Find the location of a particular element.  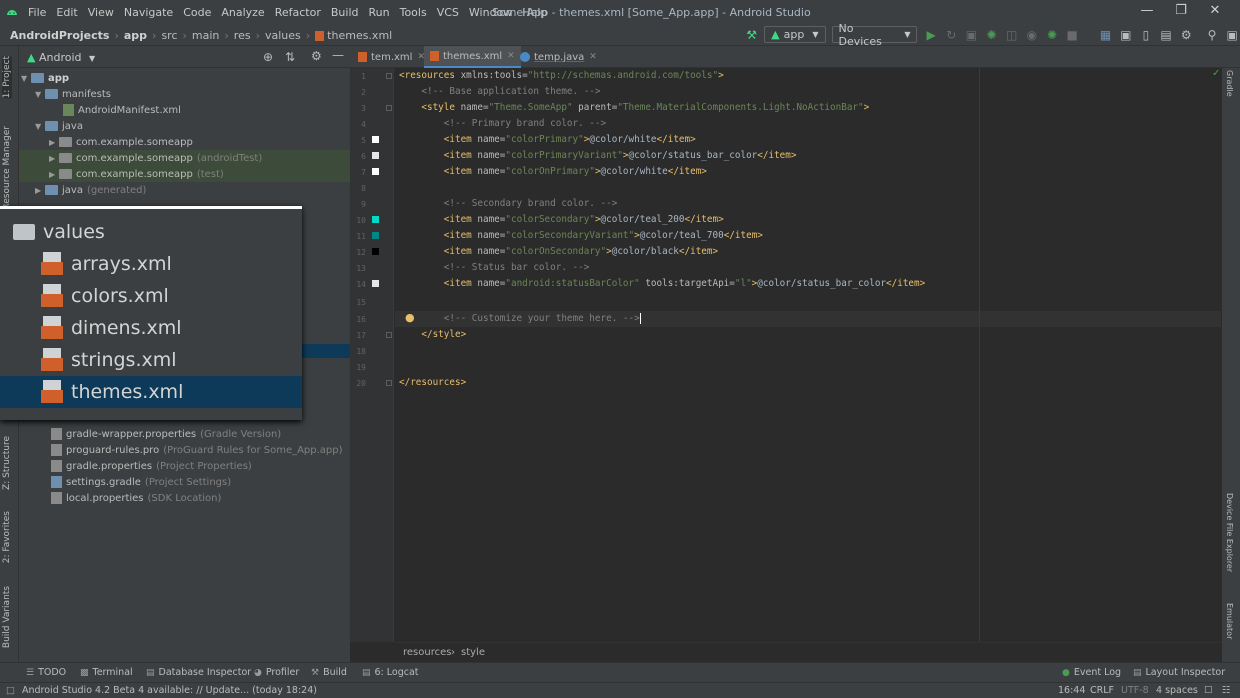

debug-icon: ✺ is located at coordinates (991, 35).